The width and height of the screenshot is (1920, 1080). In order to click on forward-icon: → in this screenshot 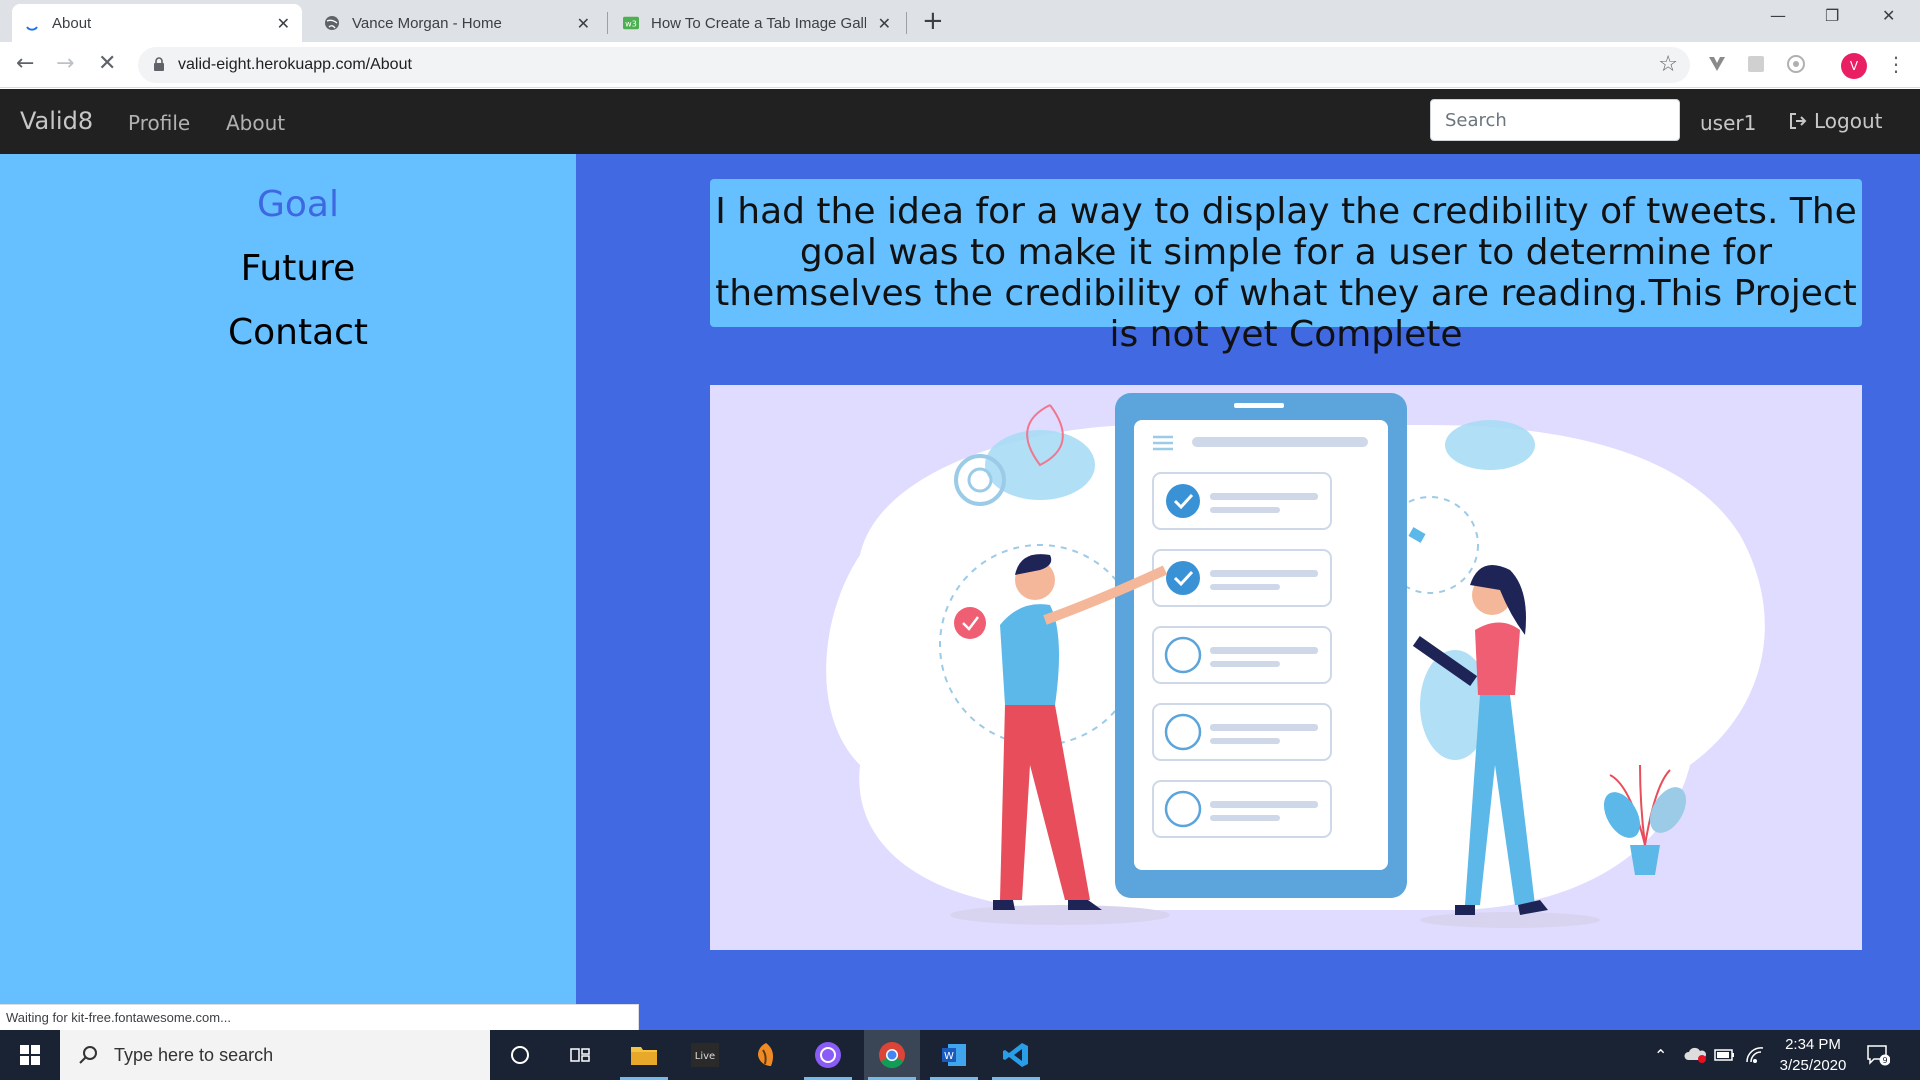, I will do `click(65, 64)`.